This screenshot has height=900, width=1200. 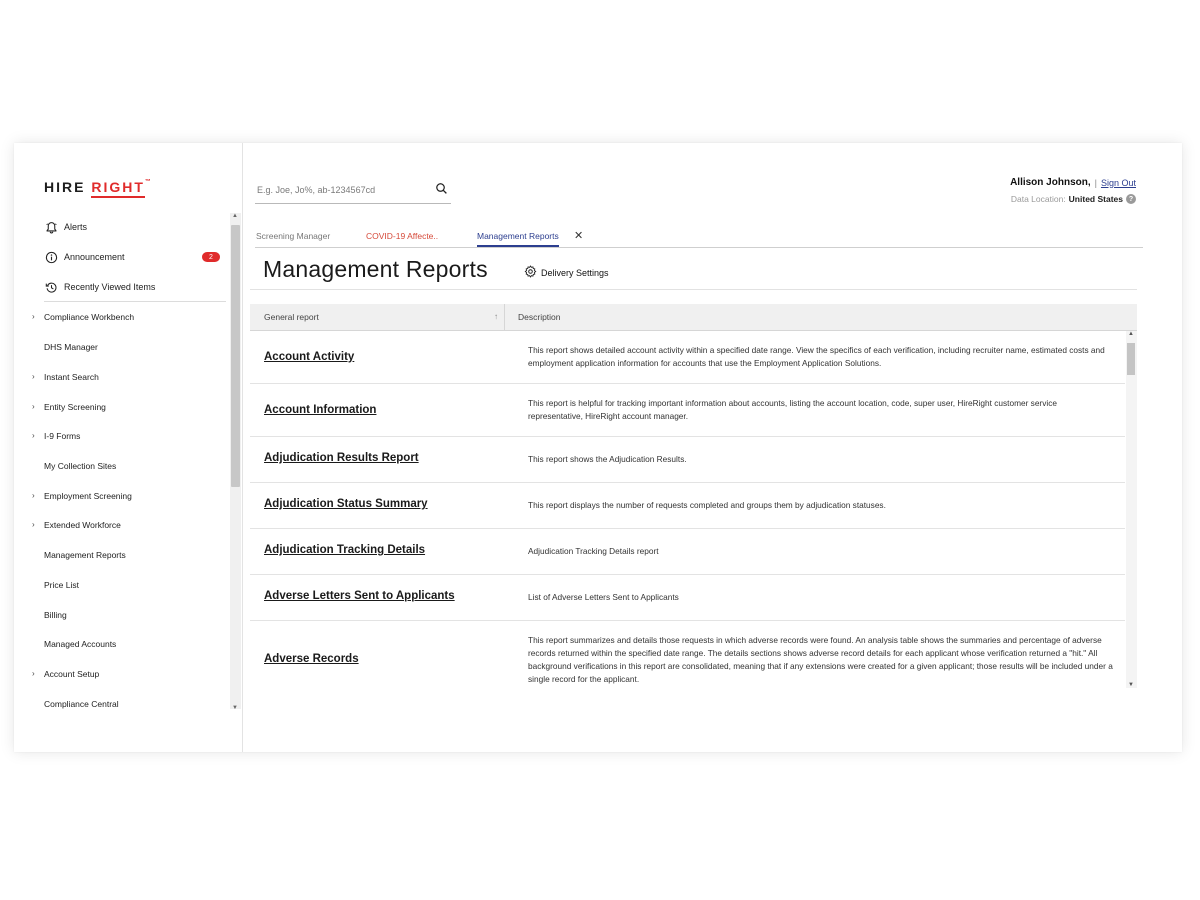 I want to click on report-link: Account Information, so click(x=320, y=410).